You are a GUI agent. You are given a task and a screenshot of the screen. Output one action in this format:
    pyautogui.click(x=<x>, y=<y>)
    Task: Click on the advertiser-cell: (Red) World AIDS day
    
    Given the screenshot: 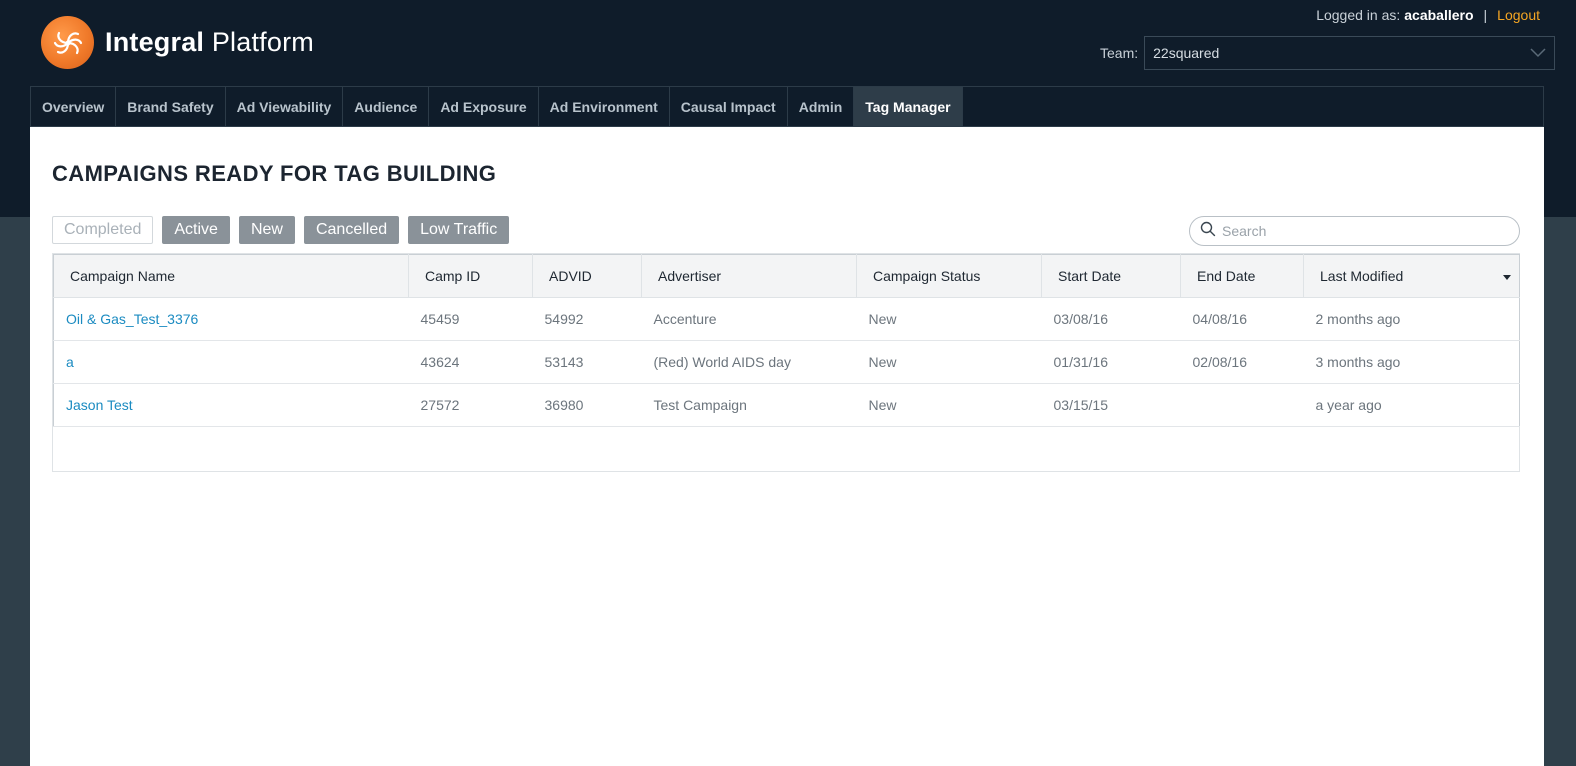 What is the action you would take?
    pyautogui.click(x=749, y=362)
    